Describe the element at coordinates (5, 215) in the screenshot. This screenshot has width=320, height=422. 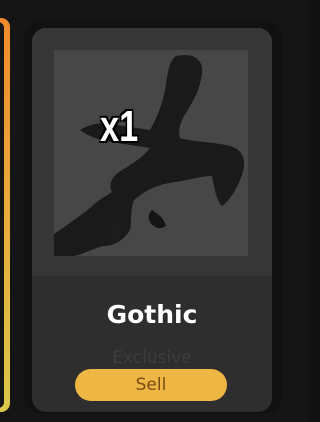
I see `neighbor-item-card` at that location.